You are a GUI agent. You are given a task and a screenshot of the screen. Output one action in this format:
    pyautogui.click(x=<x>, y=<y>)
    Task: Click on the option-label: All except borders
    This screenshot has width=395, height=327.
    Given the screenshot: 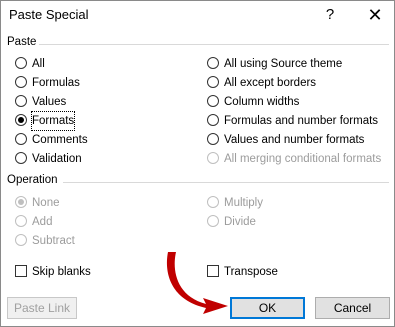 What is the action you would take?
    pyautogui.click(x=270, y=83)
    